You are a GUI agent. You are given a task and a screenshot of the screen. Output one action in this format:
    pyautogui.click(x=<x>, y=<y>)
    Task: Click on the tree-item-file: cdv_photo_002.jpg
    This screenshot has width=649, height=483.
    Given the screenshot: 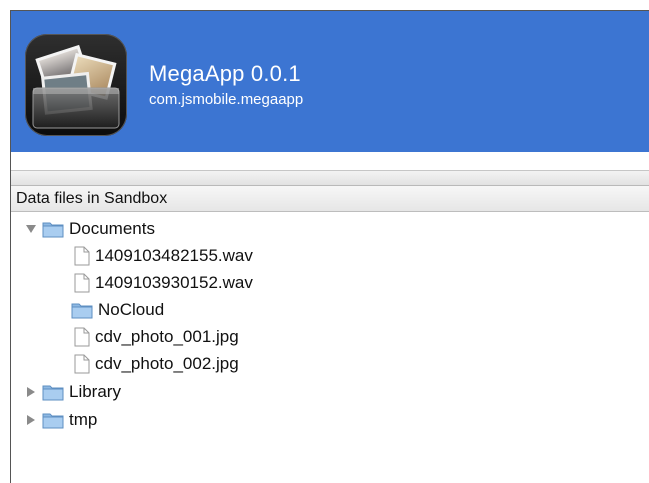 What is the action you would take?
    pyautogui.click(x=156, y=364)
    